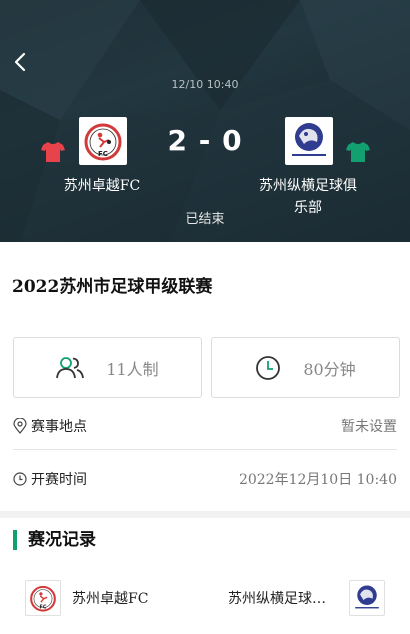  I want to click on match-datetime: 12/10 10:40, so click(205, 84).